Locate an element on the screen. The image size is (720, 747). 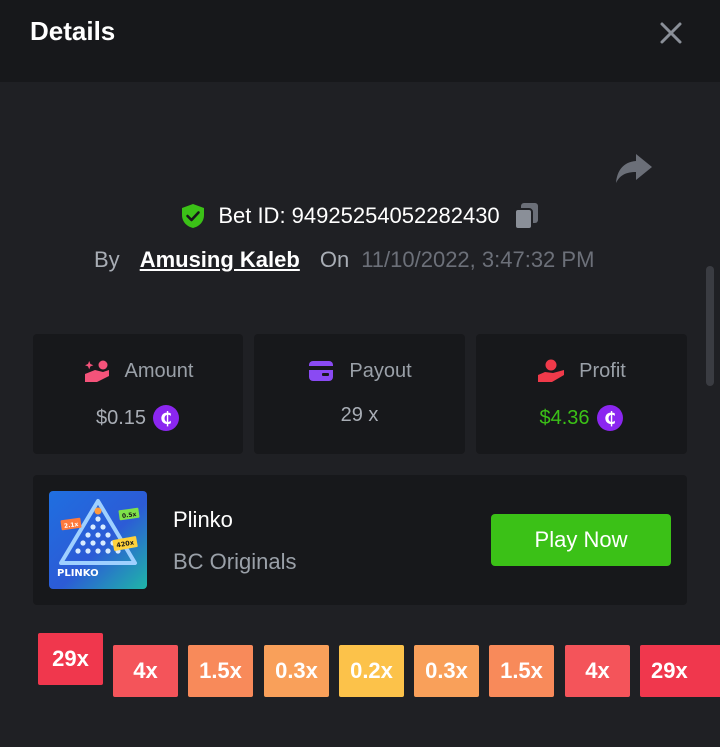
hand-coins-icon is located at coordinates (96, 371).